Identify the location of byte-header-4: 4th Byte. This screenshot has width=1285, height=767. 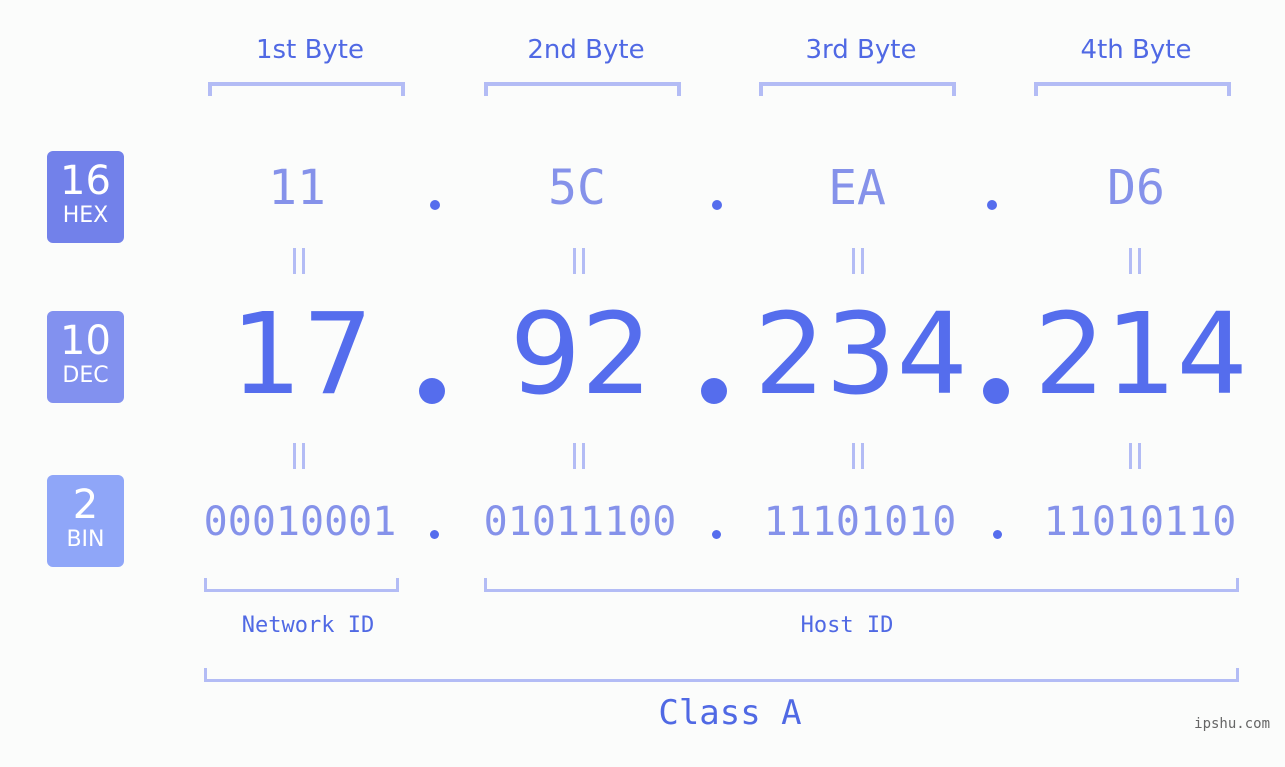
(1136, 50).